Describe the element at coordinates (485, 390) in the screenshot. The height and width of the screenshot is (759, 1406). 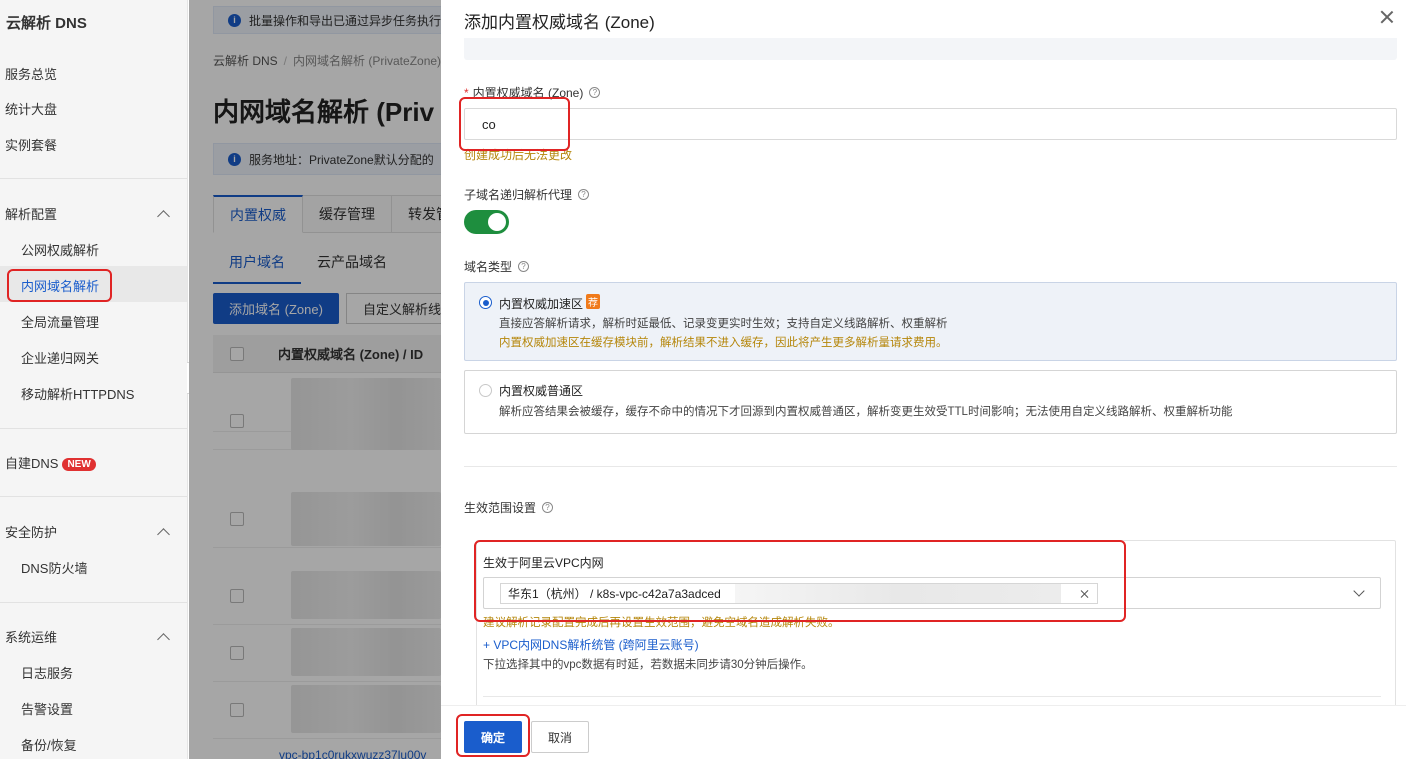
I see `radio-normal` at that location.